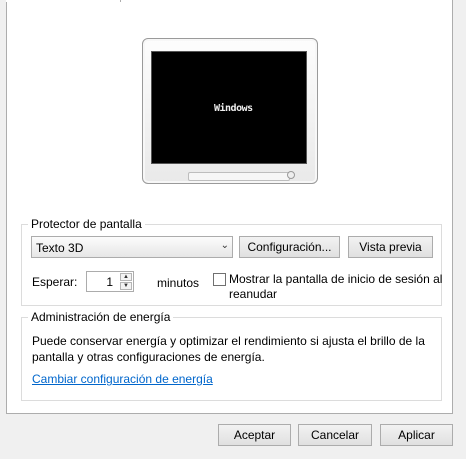 This screenshot has width=466, height=459. I want to click on power-led-icon, so click(291, 175).